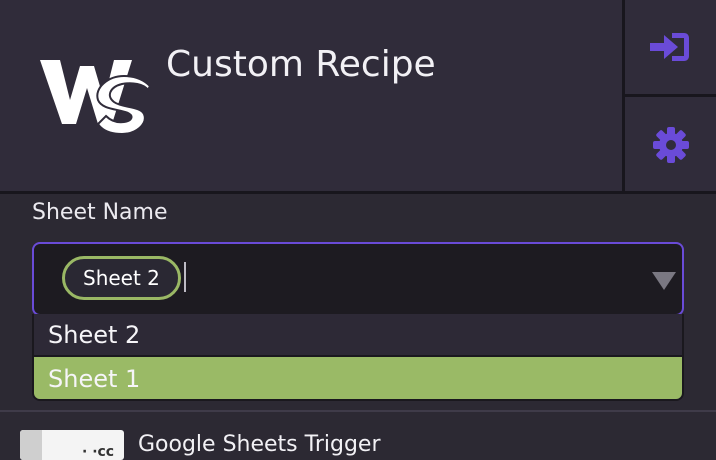  What do you see at coordinates (31, 445) in the screenshot?
I see `thumbnail-strip` at bounding box center [31, 445].